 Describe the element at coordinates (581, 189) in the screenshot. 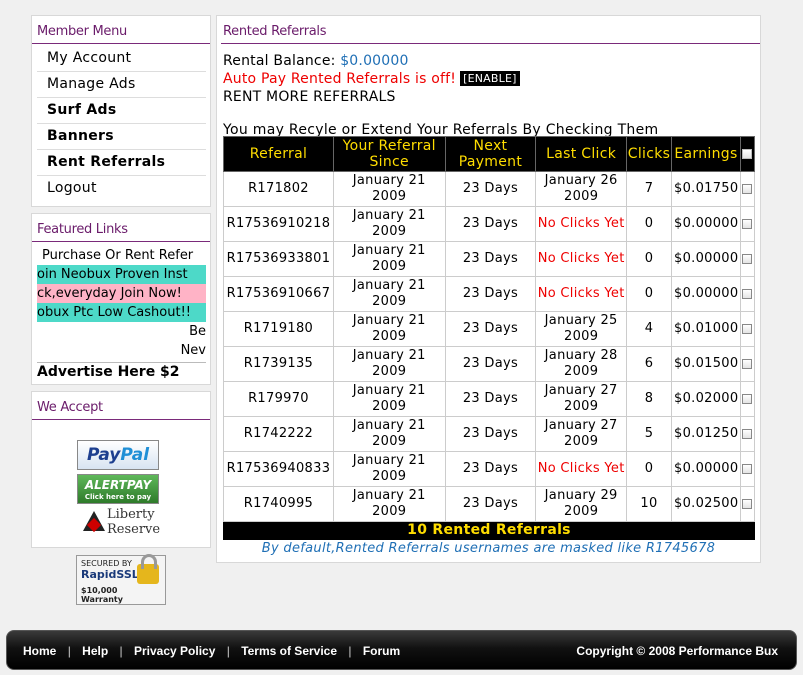

I see `last-click-cell: January 26 2009` at that location.